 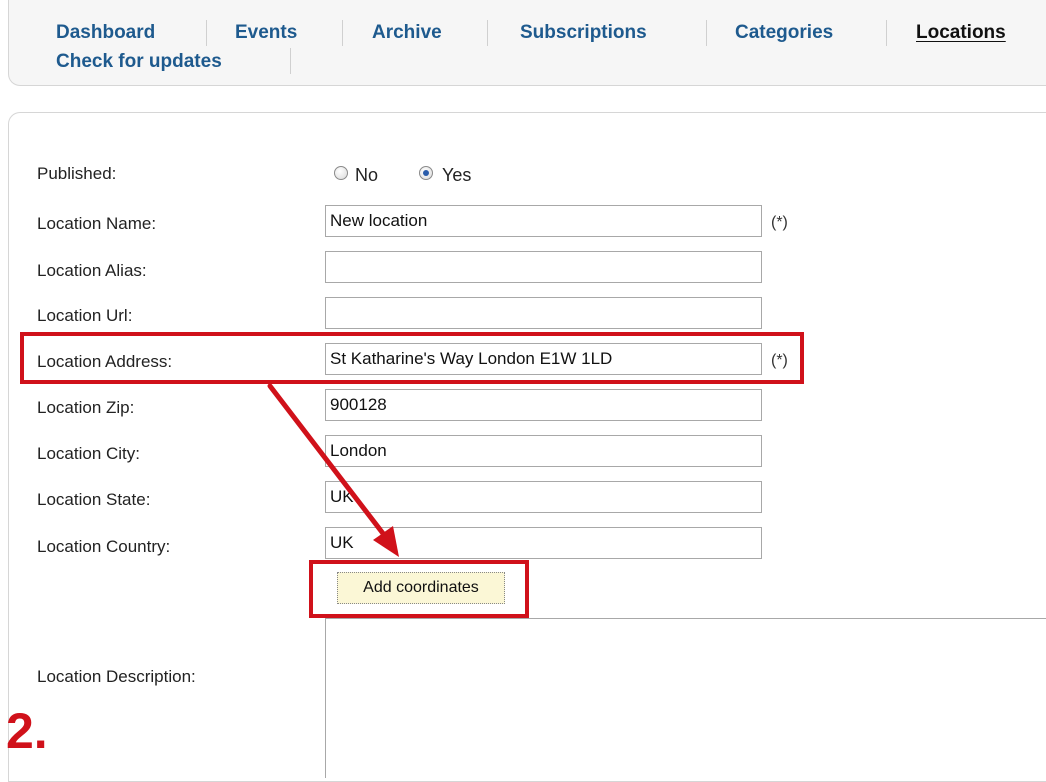 What do you see at coordinates (333, 470) in the screenshot?
I see `annotation-arrow-icon` at bounding box center [333, 470].